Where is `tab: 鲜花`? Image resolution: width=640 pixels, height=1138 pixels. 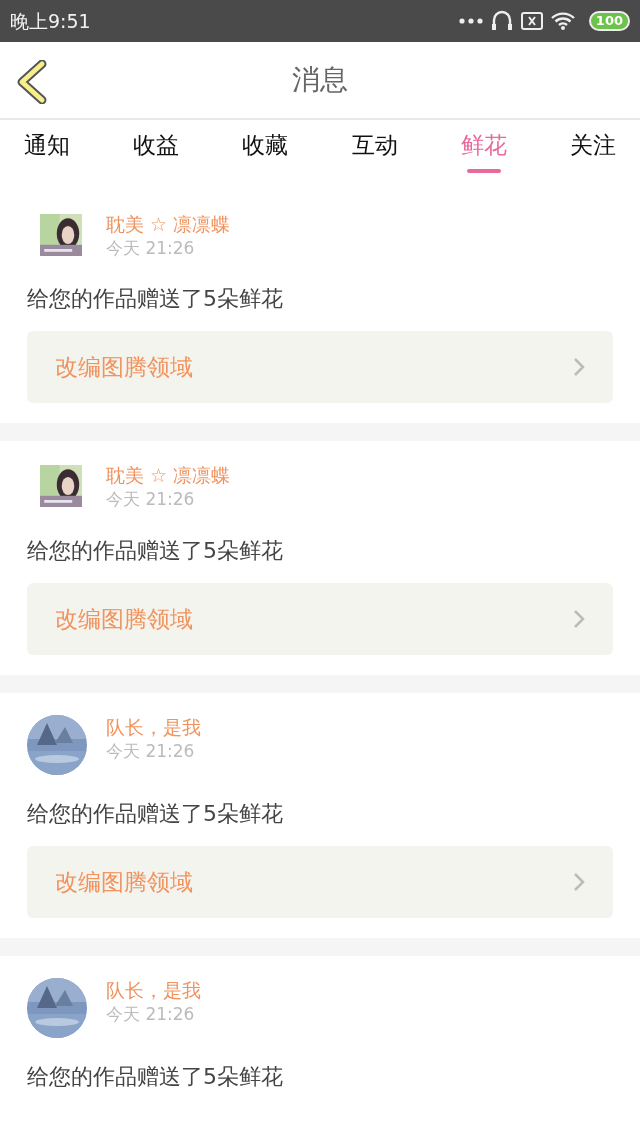 tab: 鲜花 is located at coordinates (483, 146).